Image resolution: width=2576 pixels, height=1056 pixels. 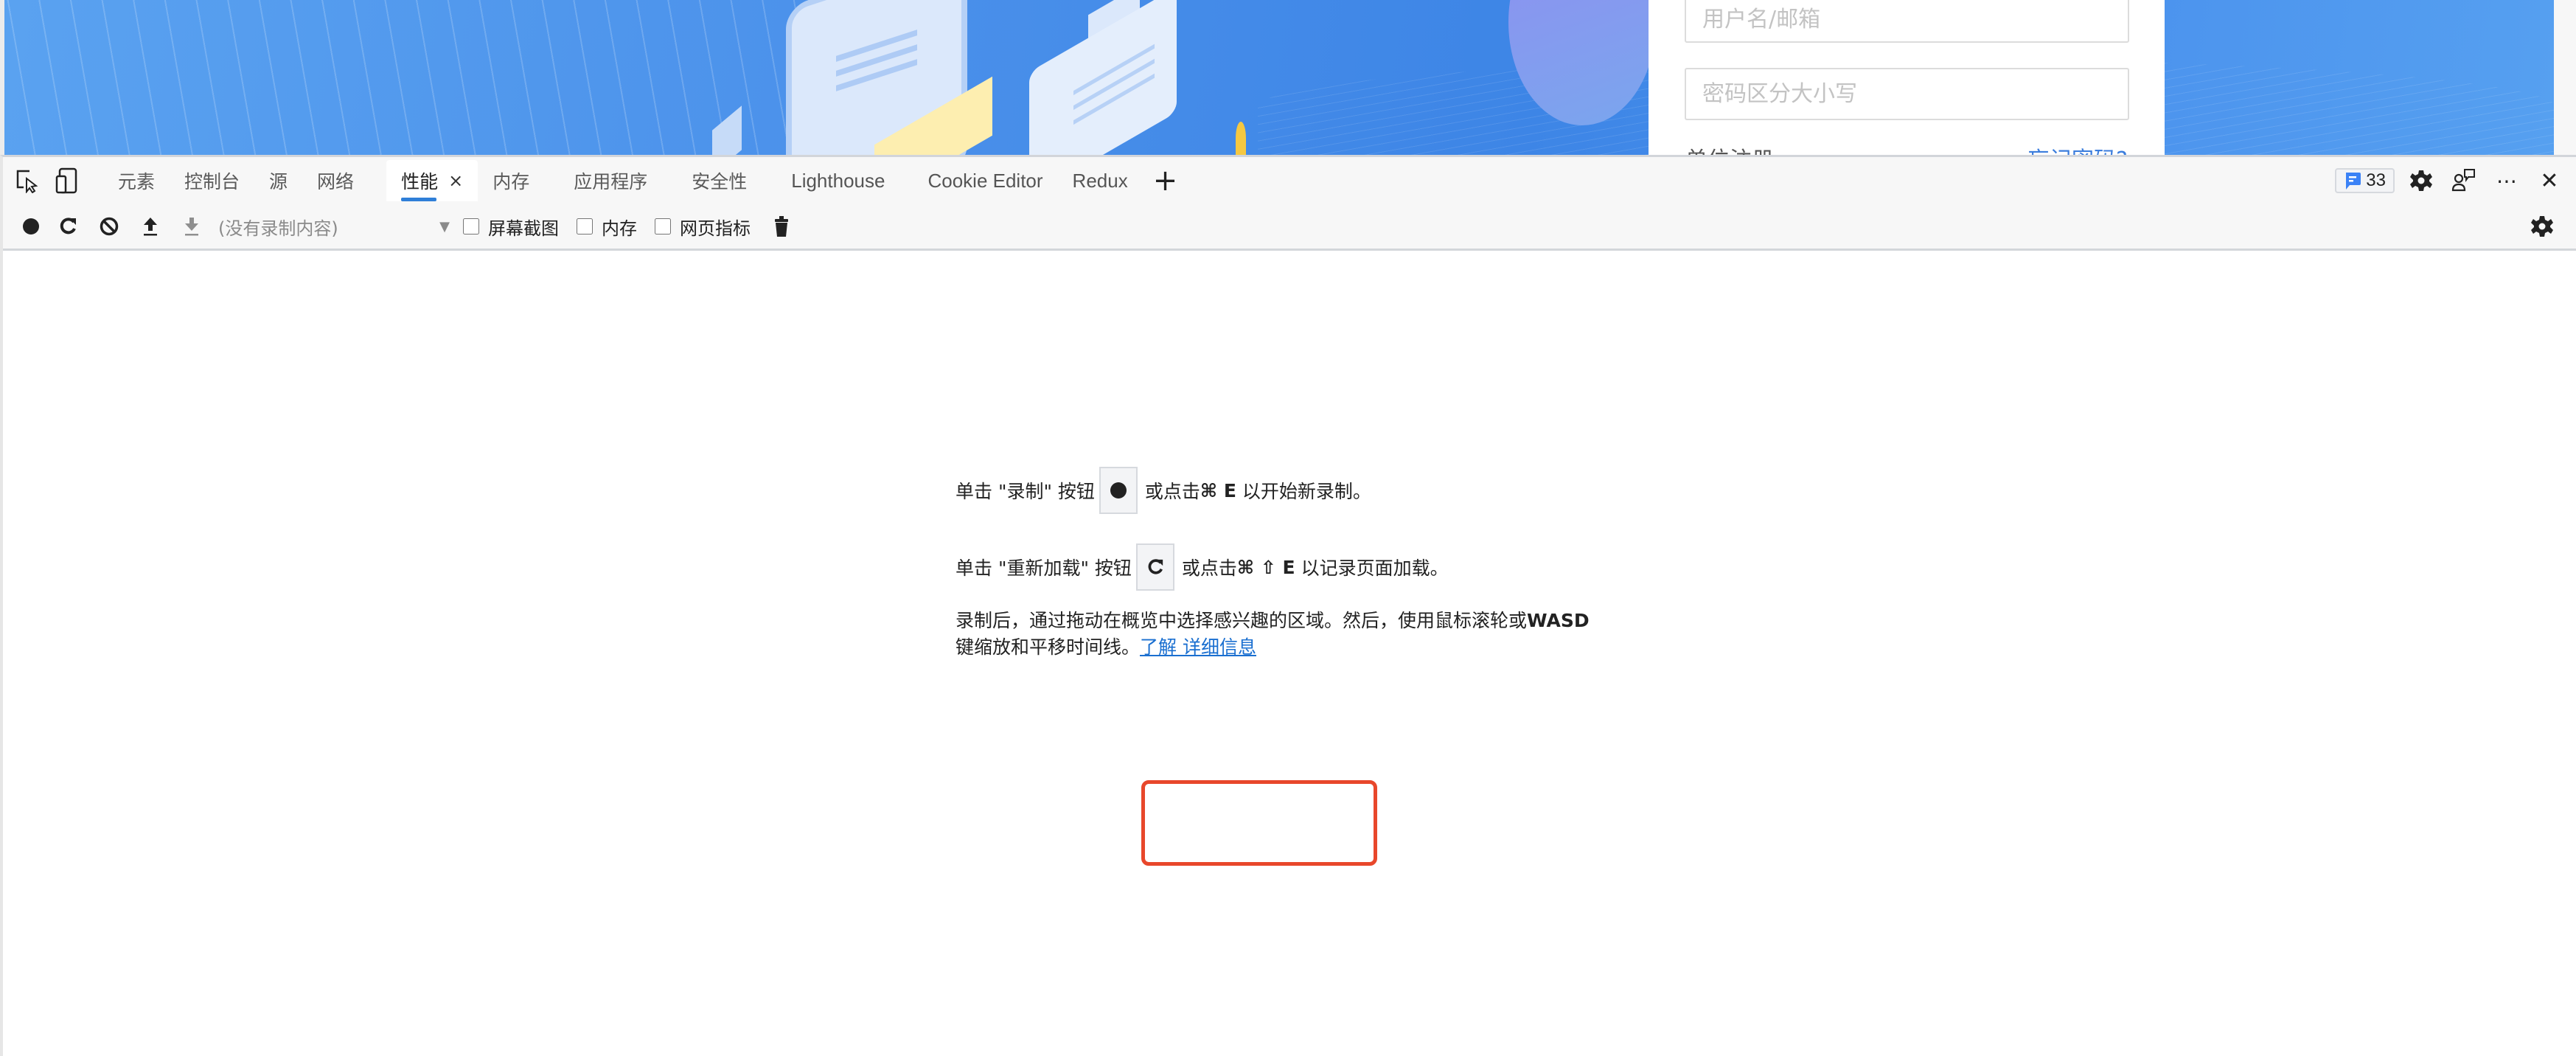 I want to click on record-button, so click(x=31, y=226).